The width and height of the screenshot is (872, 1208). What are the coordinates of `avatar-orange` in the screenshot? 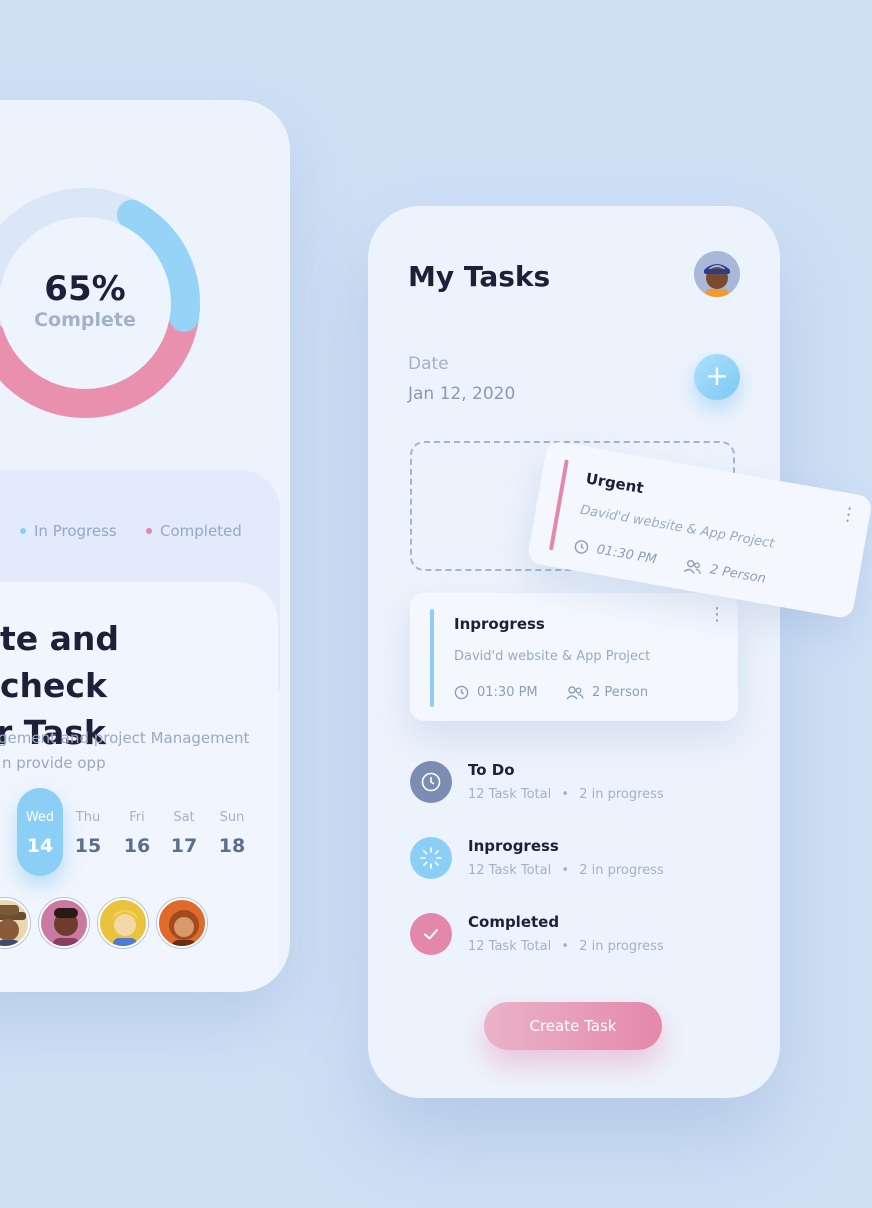 It's located at (182, 923).